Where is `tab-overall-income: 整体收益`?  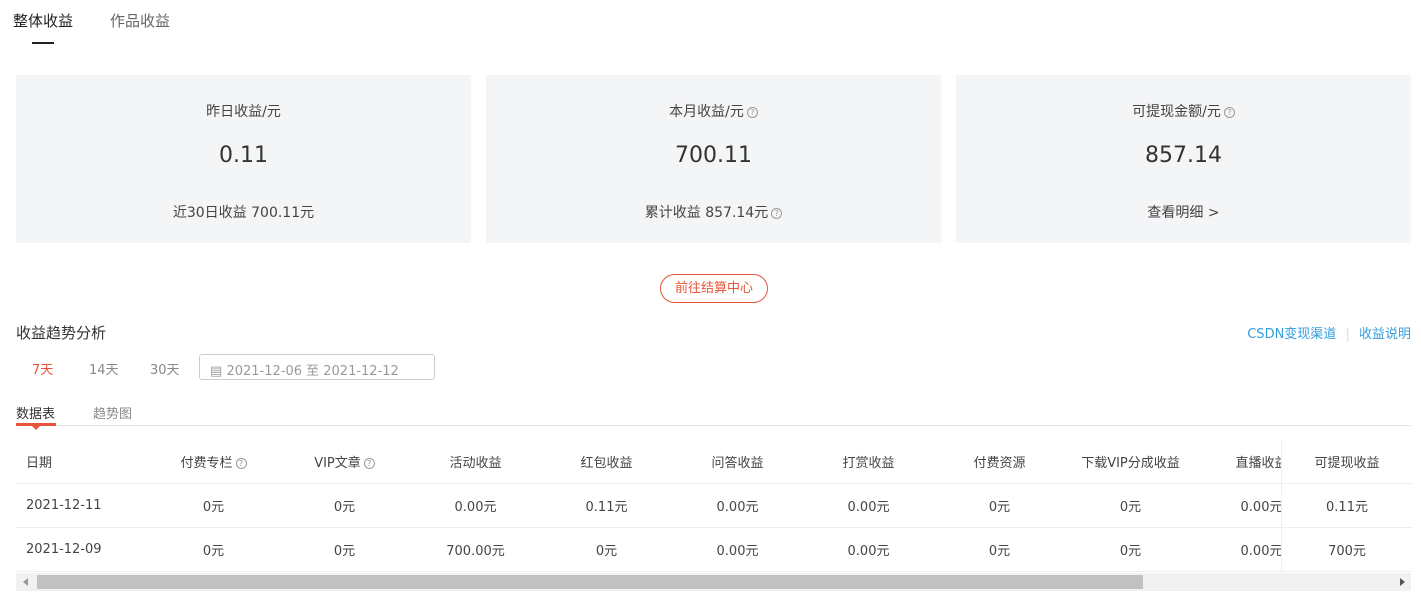 tab-overall-income: 整体收益 is located at coordinates (43, 20).